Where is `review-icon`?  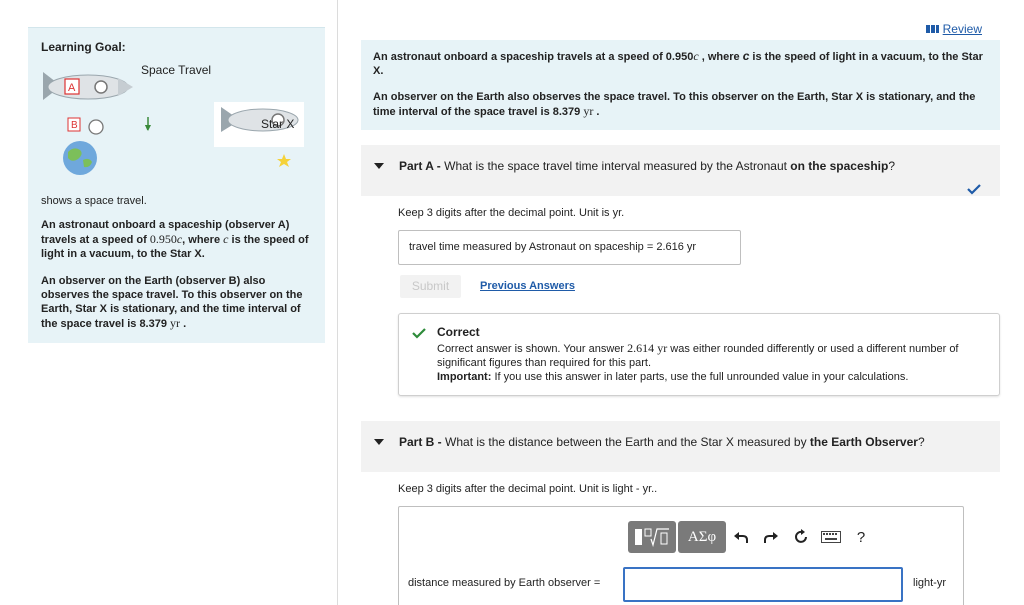
review-icon is located at coordinates (932, 29).